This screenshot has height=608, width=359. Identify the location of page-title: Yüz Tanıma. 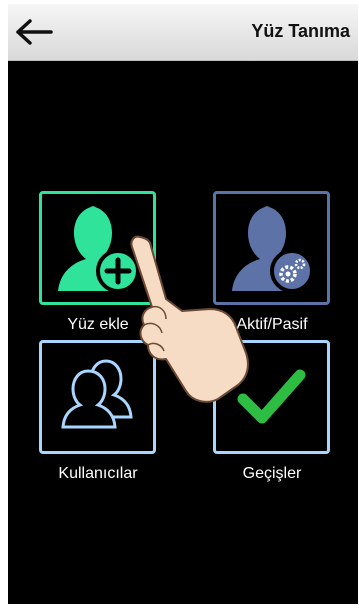
(300, 31).